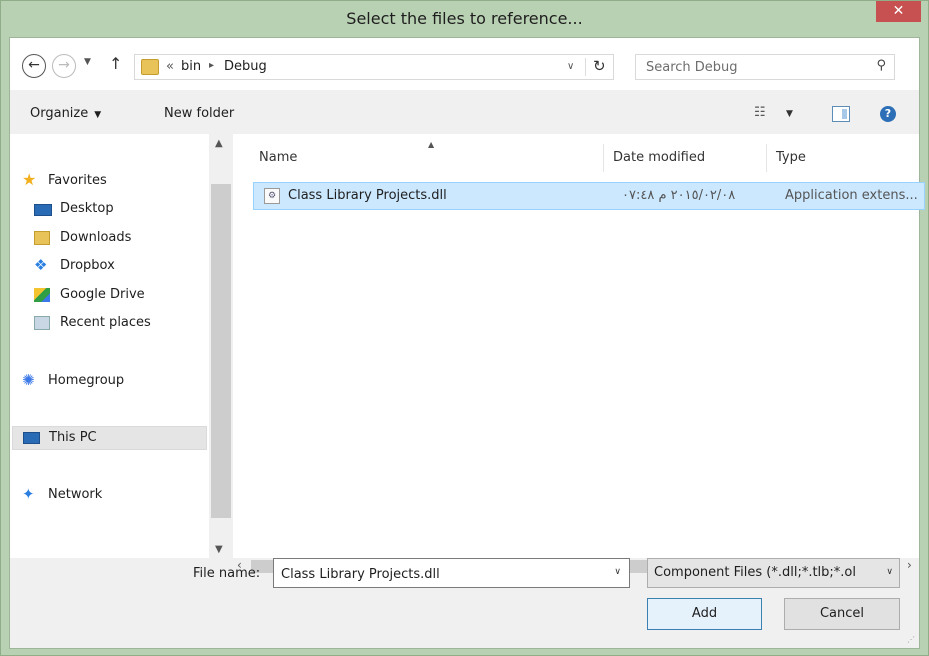 The image size is (929, 656). I want to click on search-icon: ⚲, so click(881, 65).